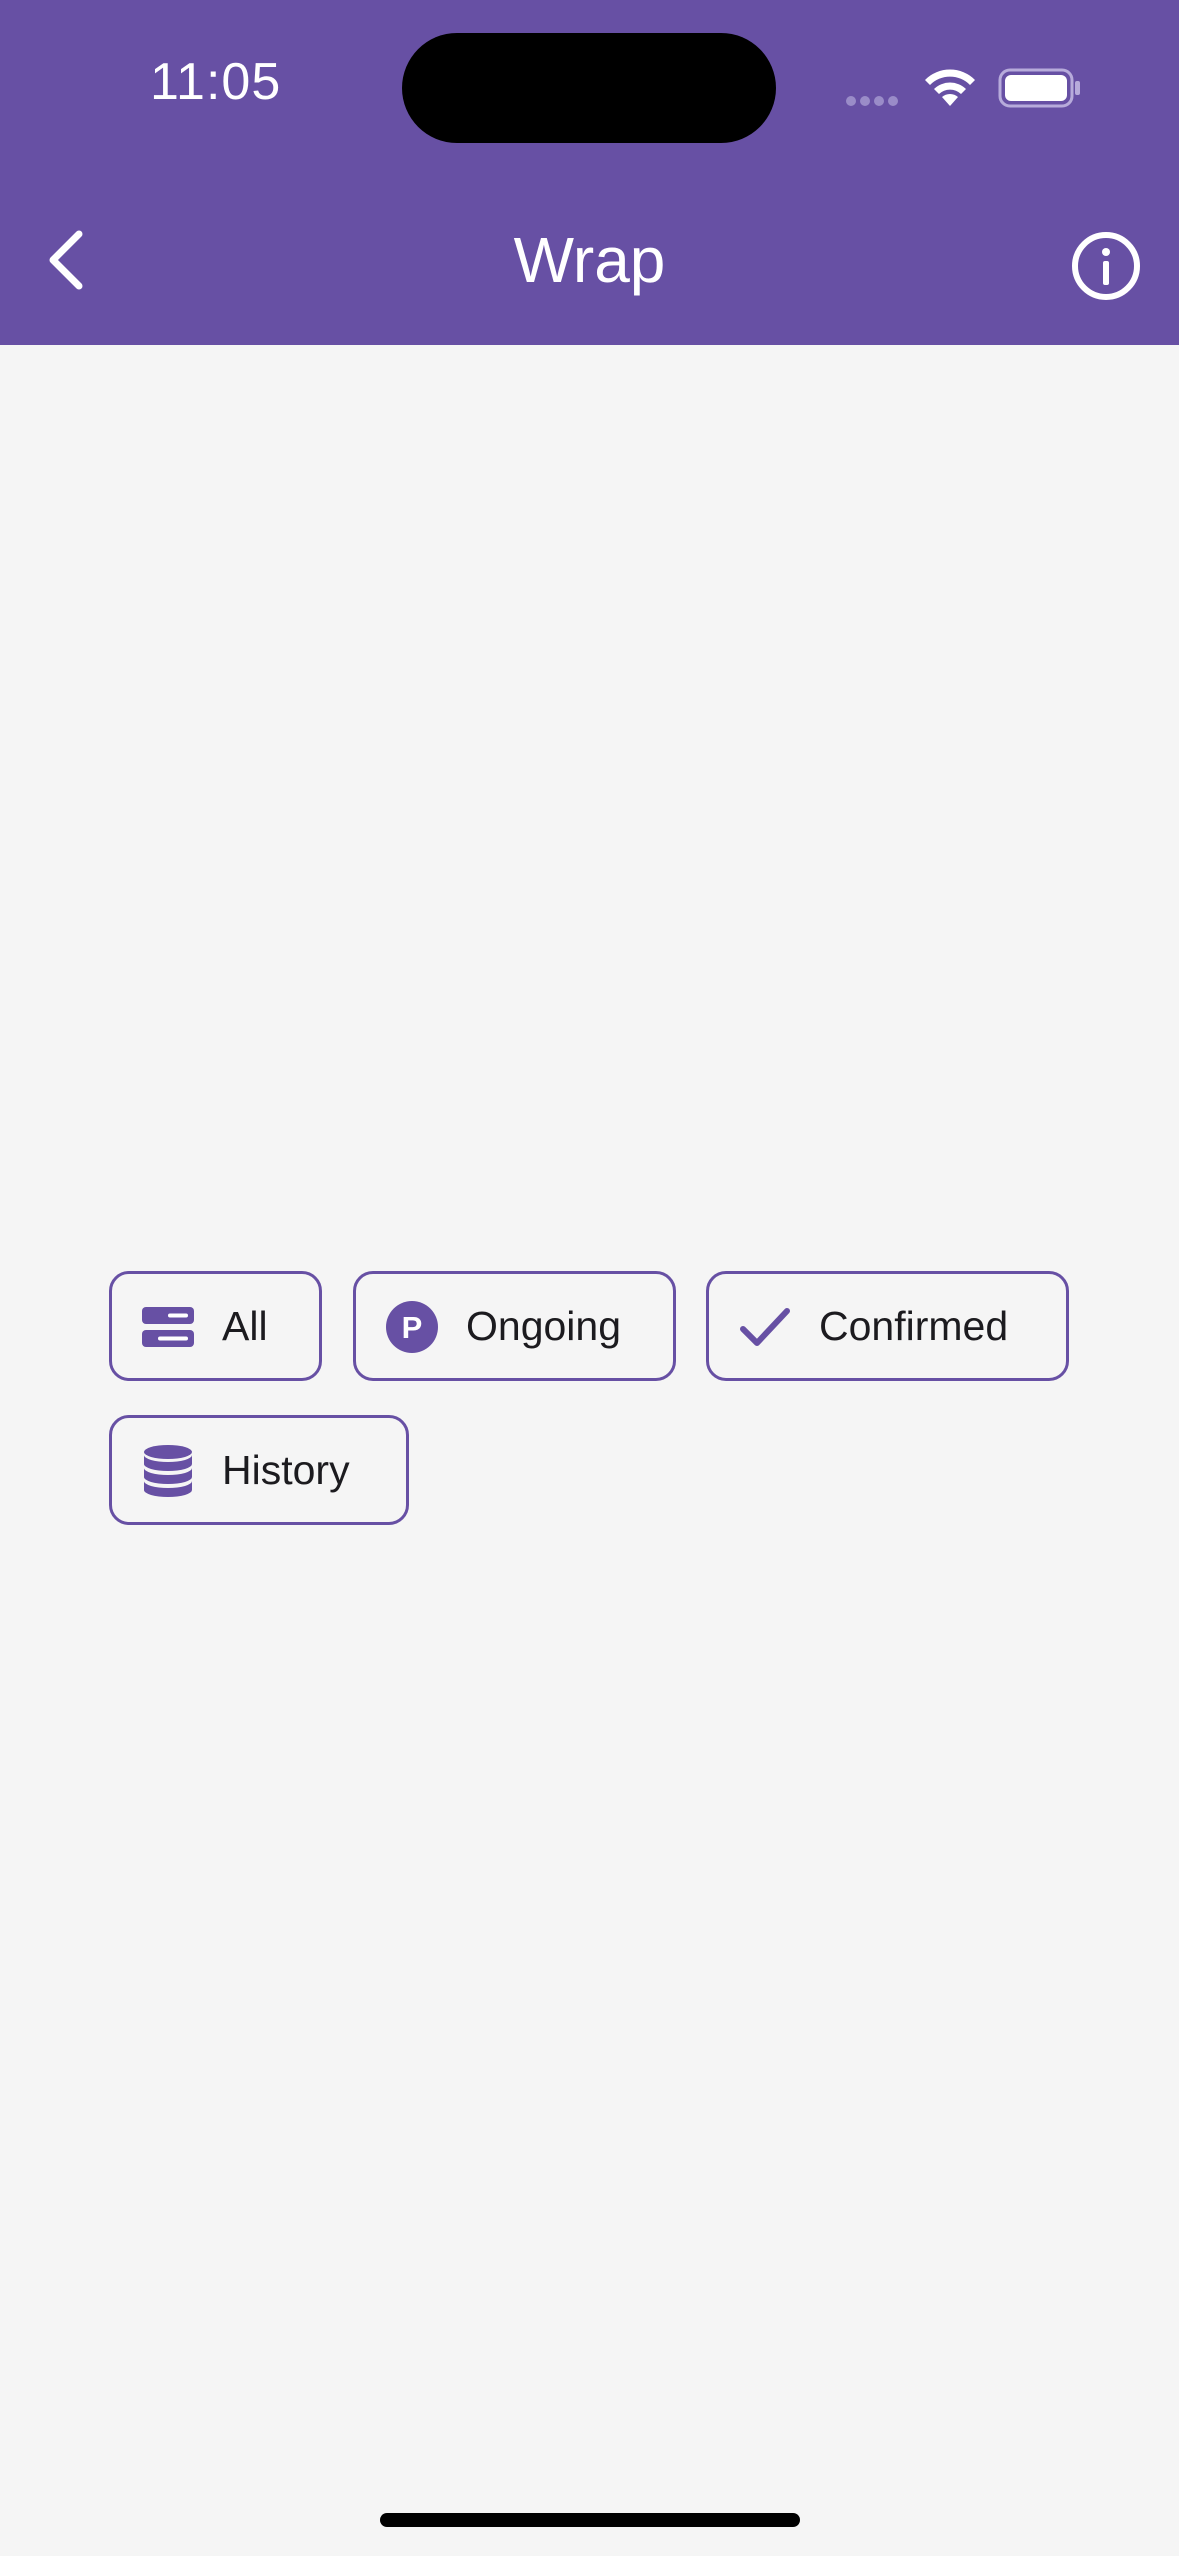 The image size is (1179, 2556). What do you see at coordinates (590, 2520) in the screenshot?
I see `home-indicator` at bounding box center [590, 2520].